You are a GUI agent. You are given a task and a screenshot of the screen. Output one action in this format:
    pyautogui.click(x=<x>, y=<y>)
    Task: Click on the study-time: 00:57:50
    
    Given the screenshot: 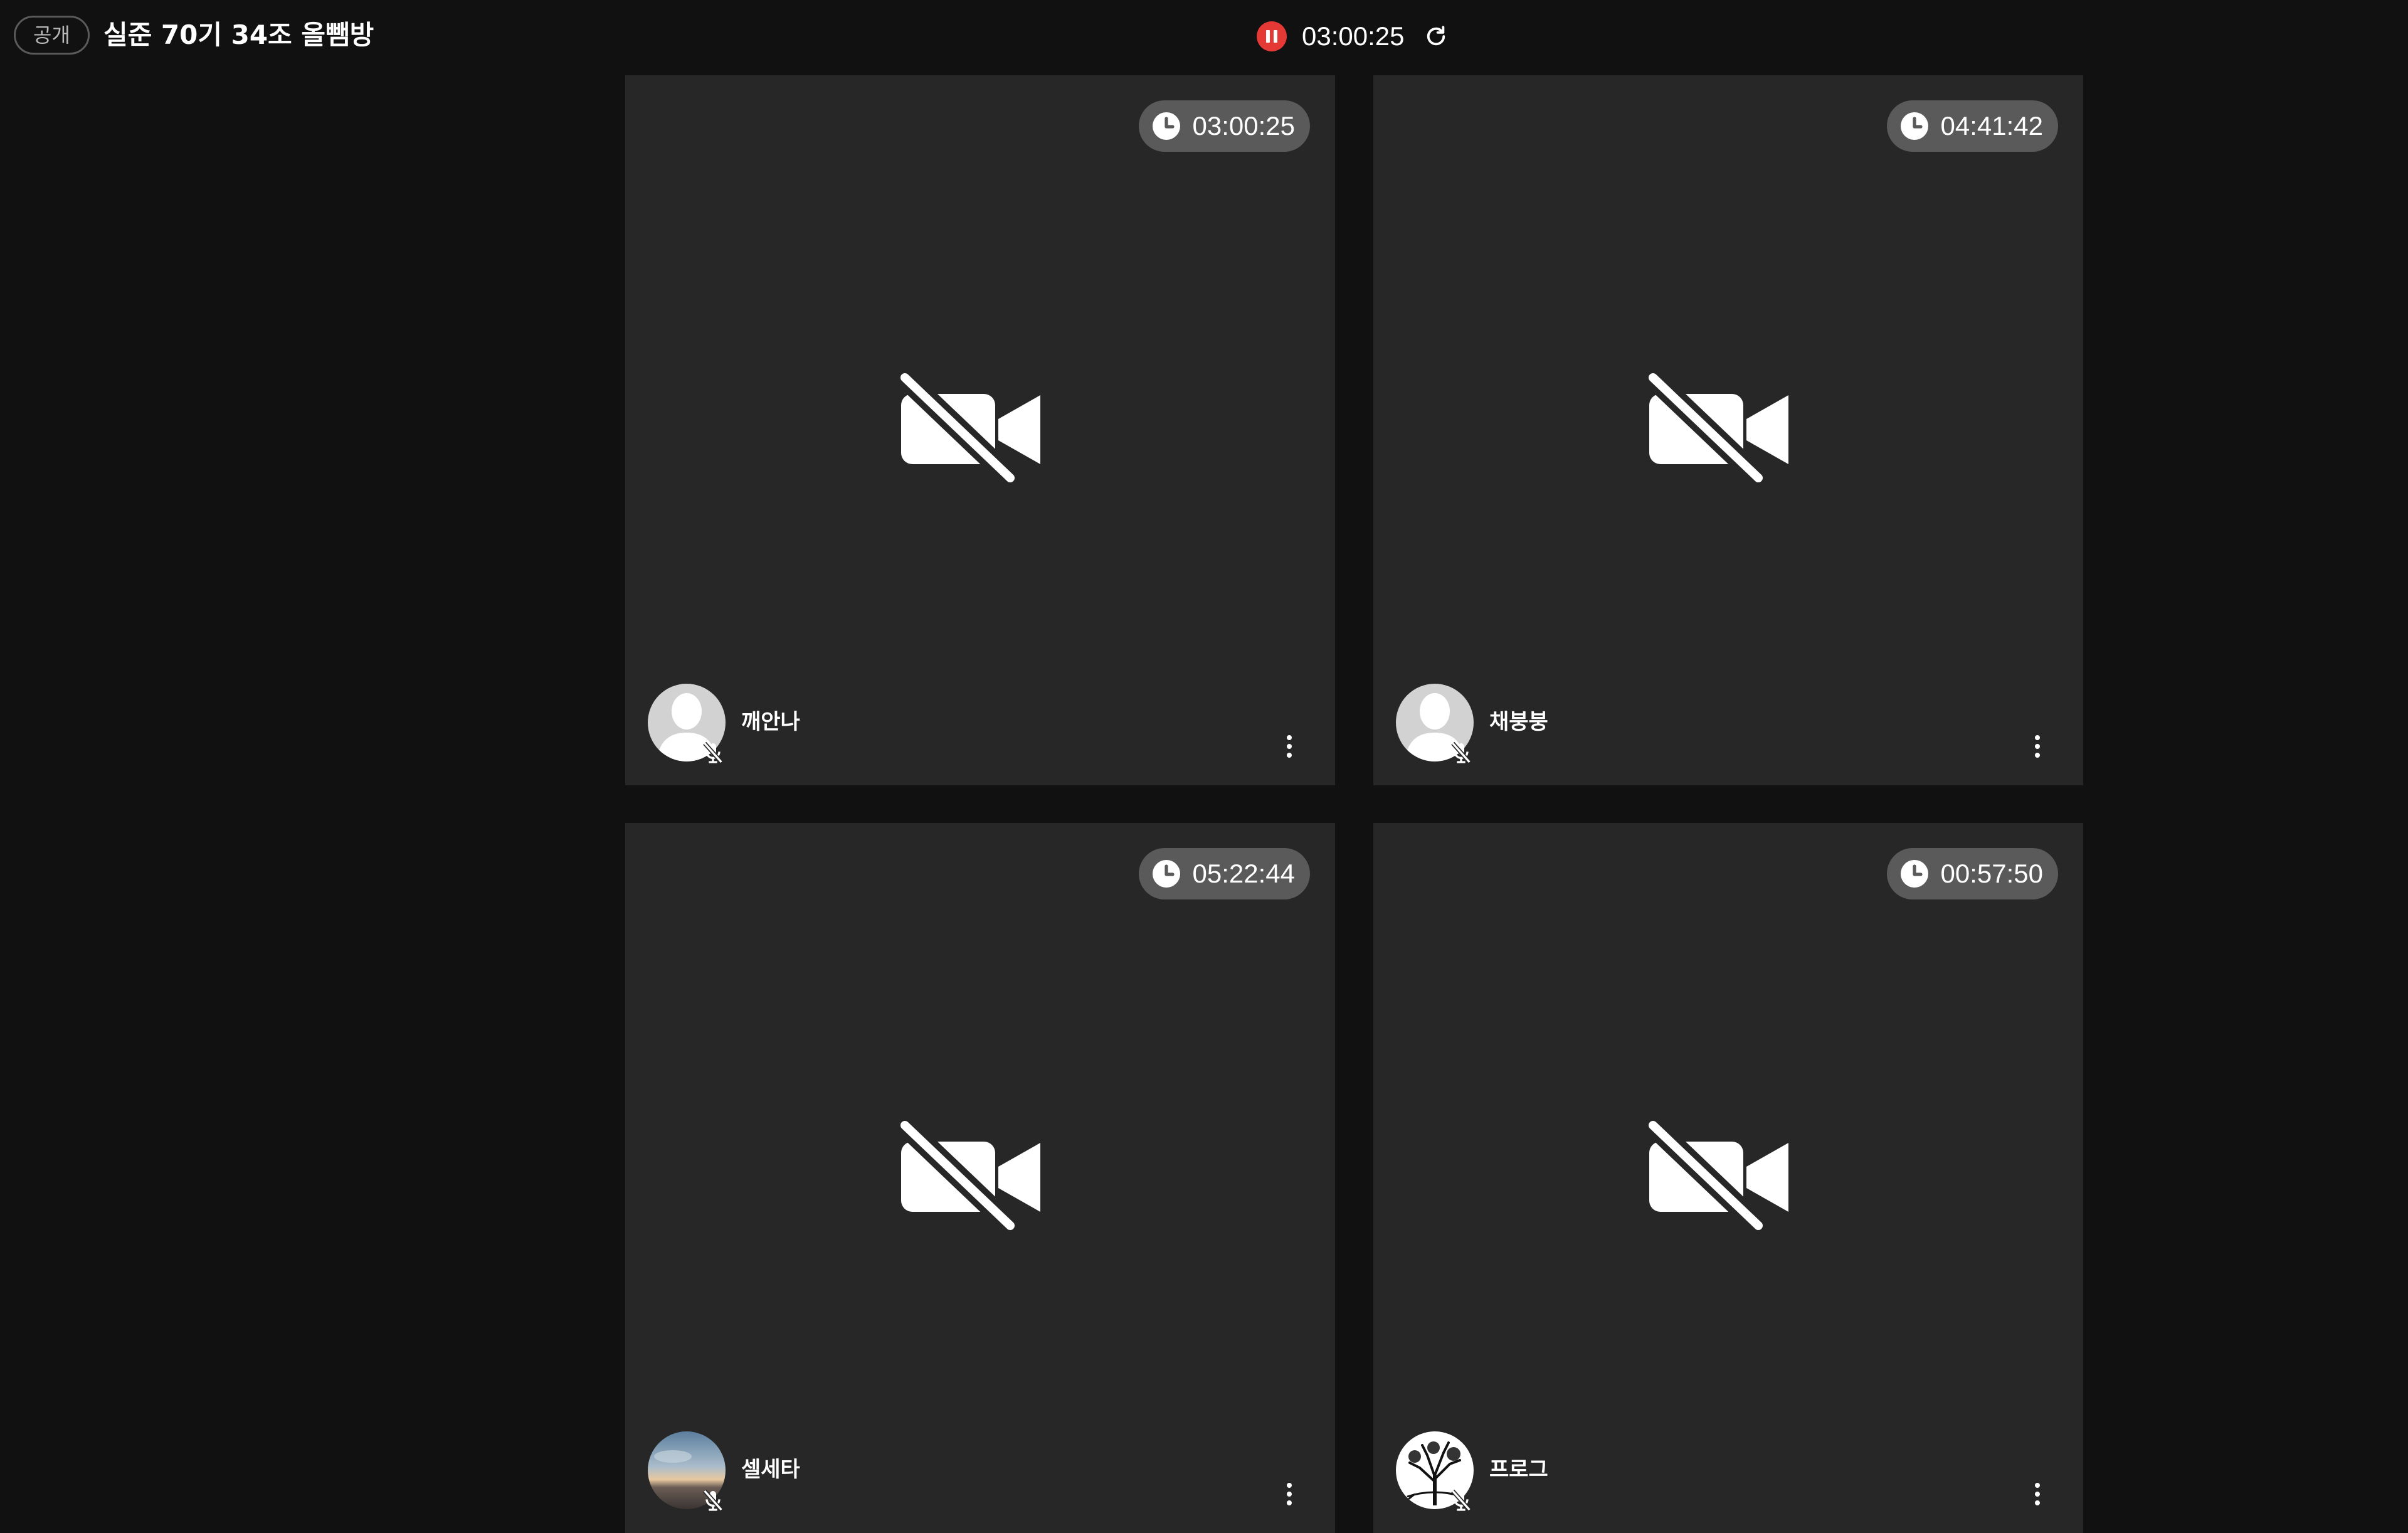 What is the action you would take?
    pyautogui.click(x=1992, y=873)
    